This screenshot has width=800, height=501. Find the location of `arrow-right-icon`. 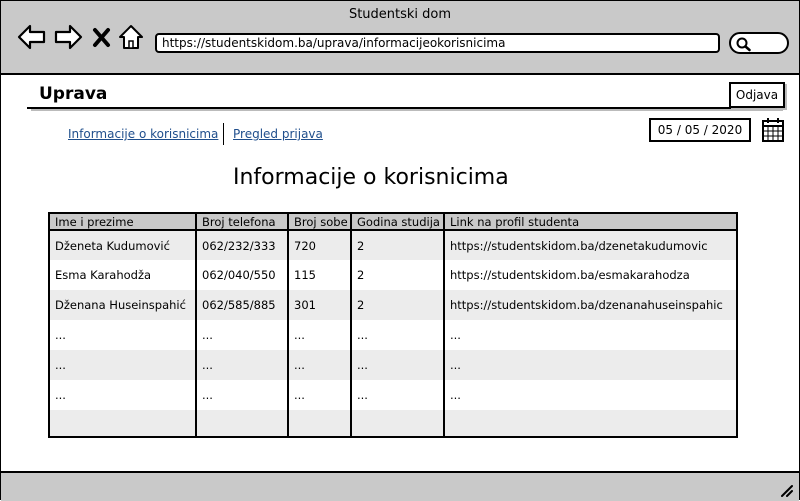

arrow-right-icon is located at coordinates (68, 37).